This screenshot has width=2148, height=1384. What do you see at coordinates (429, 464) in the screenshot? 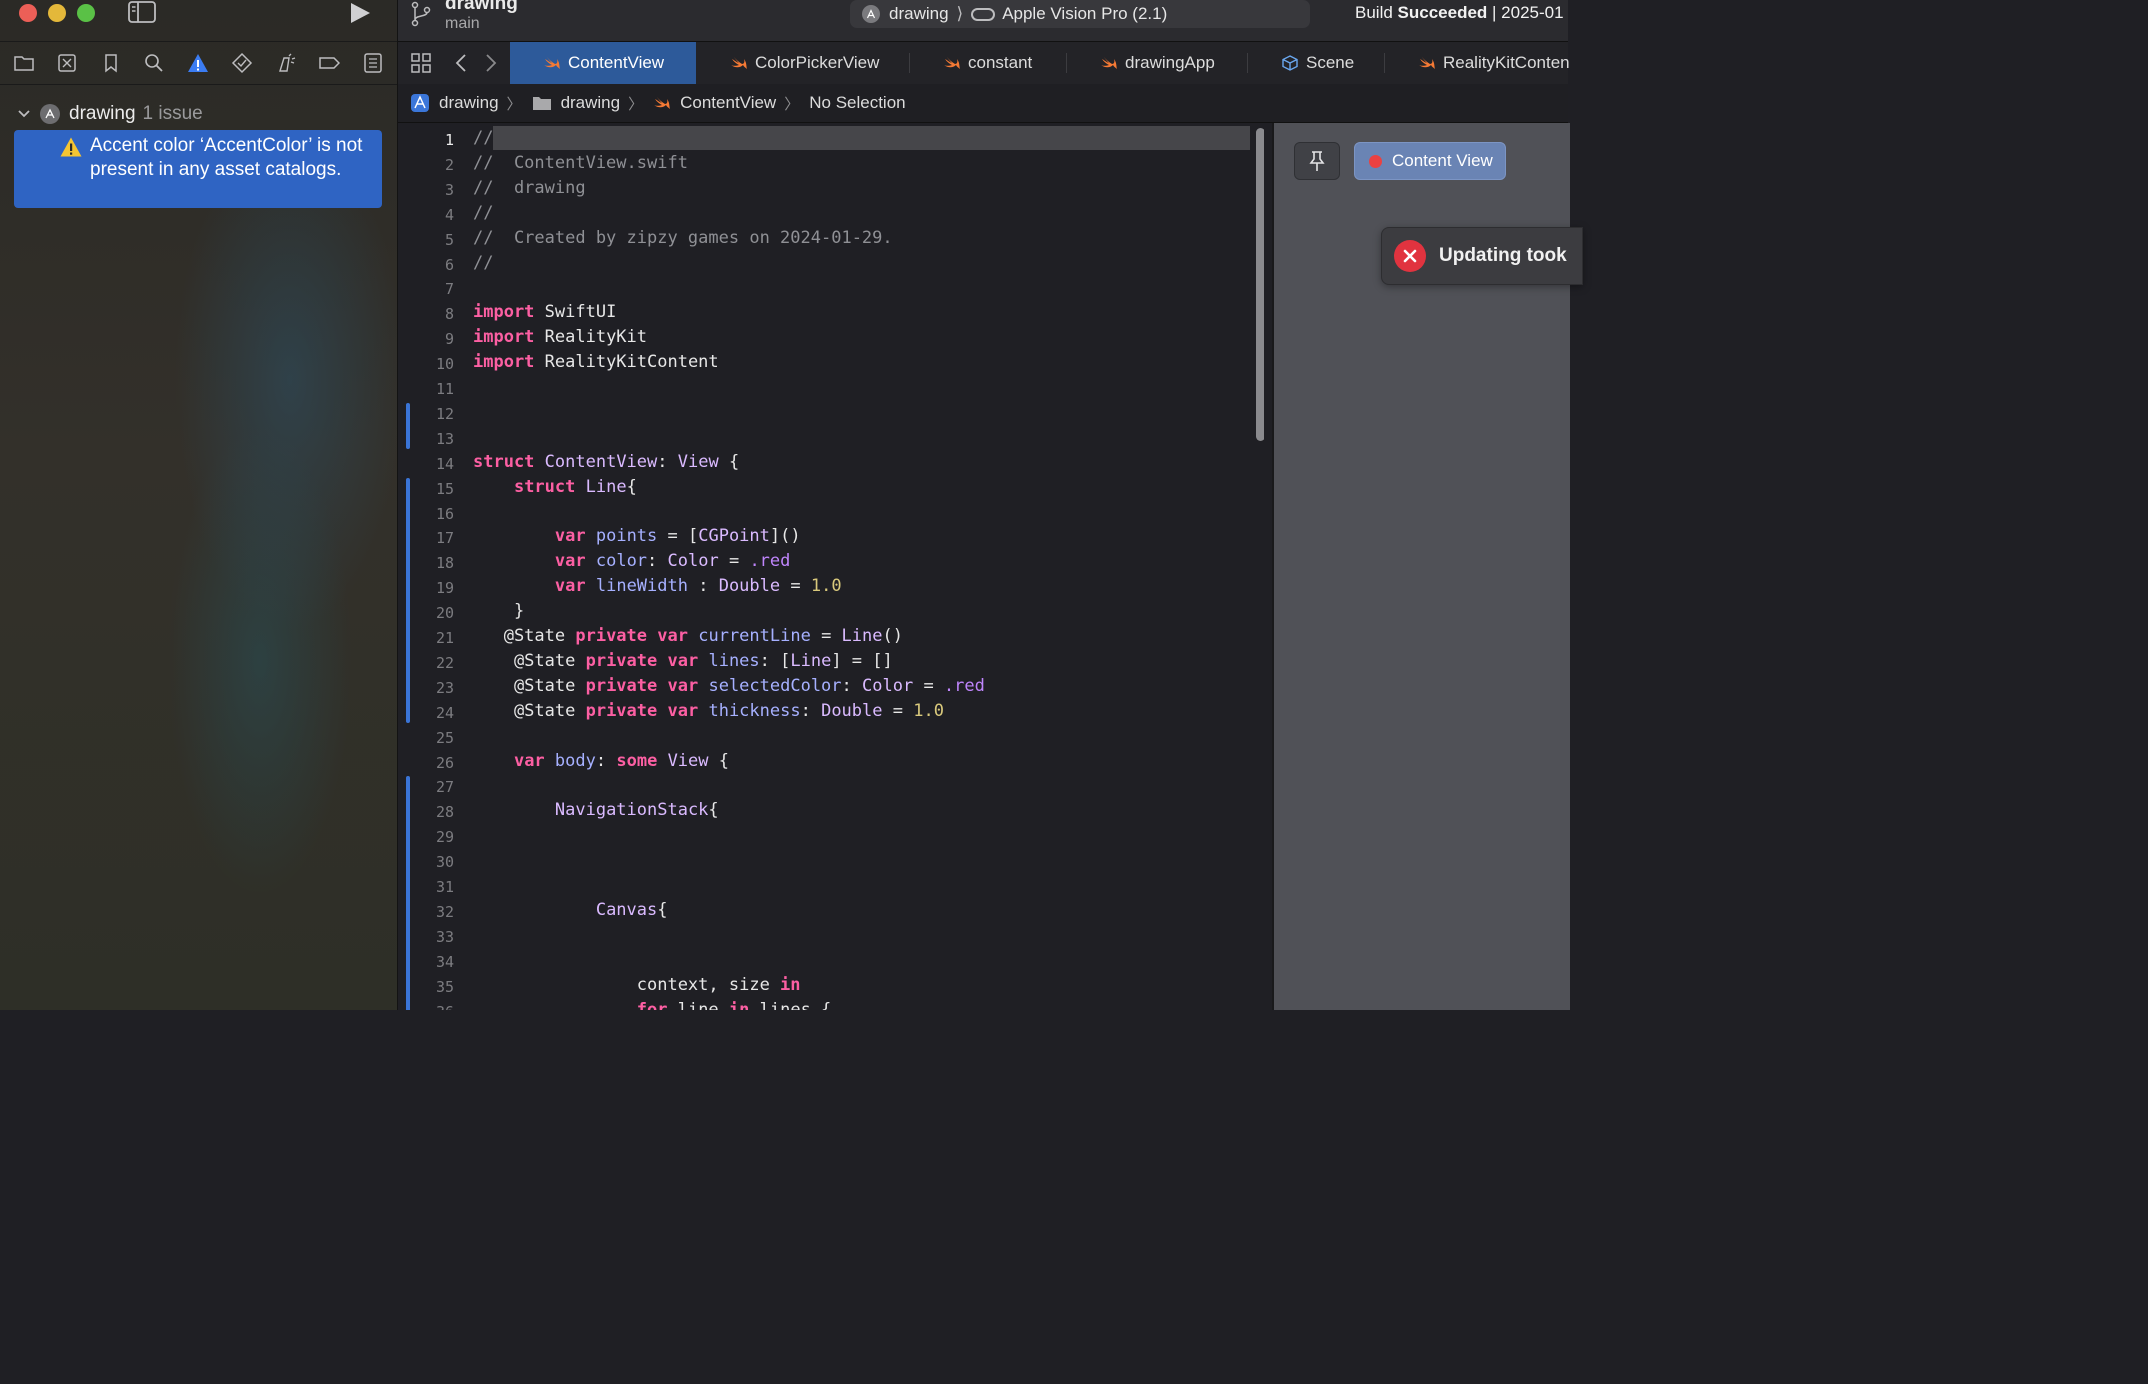
I see `line-number: 14` at bounding box center [429, 464].